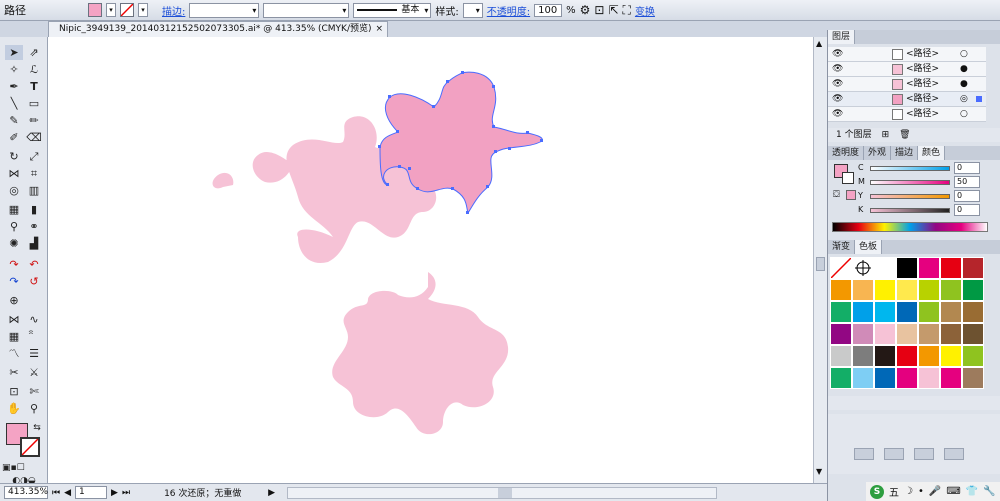 The width and height of the screenshot is (1000, 501). I want to click on opacity-input: 100, so click(548, 10).